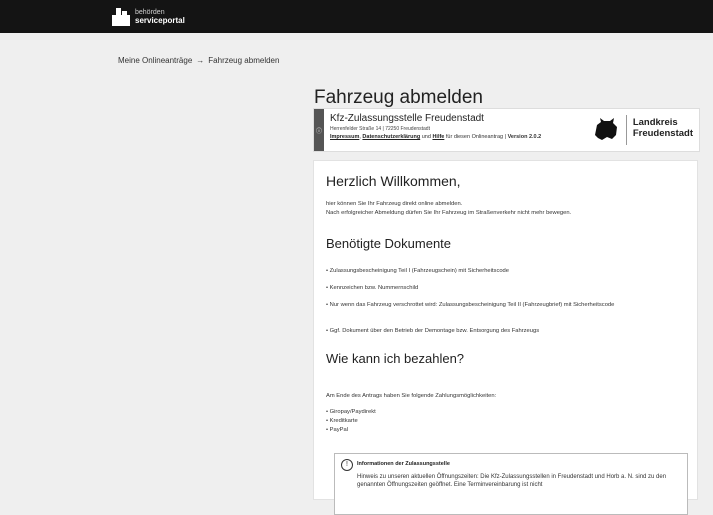 The height and width of the screenshot is (515, 713). What do you see at coordinates (342, 421) in the screenshot?
I see `payment-option: • Kreditkarte` at bounding box center [342, 421].